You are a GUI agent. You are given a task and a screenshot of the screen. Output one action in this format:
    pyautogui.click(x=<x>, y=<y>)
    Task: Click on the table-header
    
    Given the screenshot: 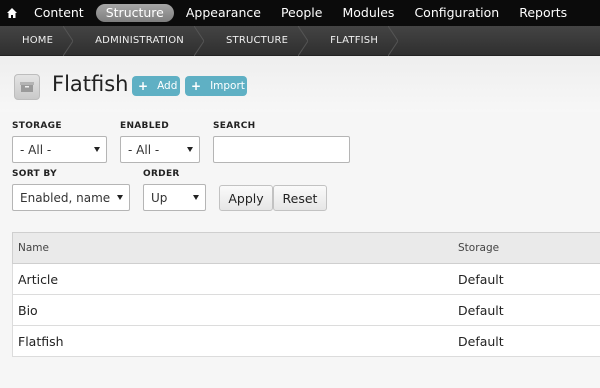 What is the action you would take?
    pyautogui.click(x=306, y=248)
    